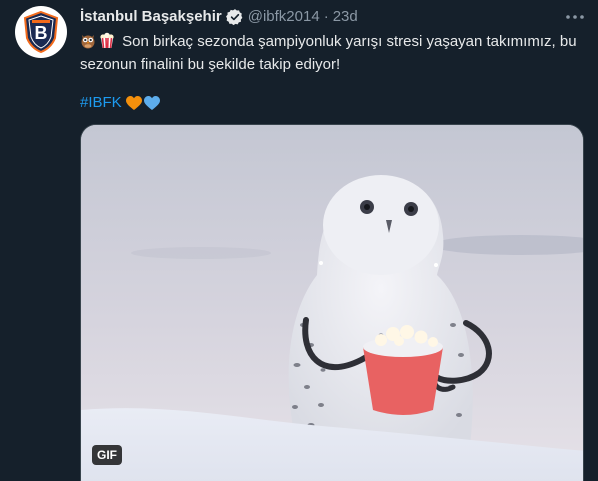 This screenshot has width=598, height=481. I want to click on blue-heart-icon, so click(151, 103).